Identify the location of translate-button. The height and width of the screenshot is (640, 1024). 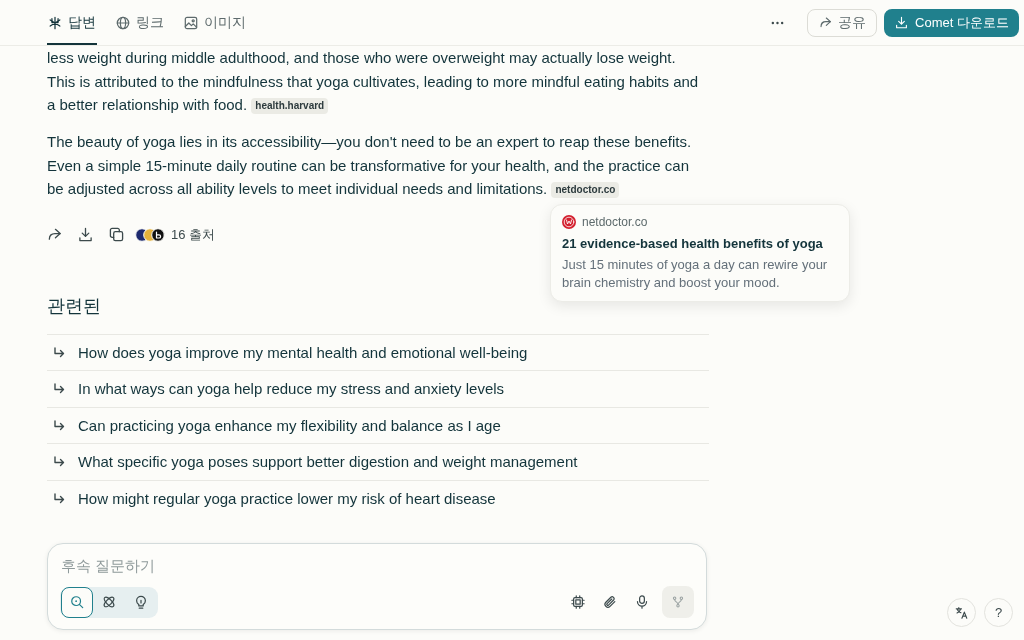
(961, 612).